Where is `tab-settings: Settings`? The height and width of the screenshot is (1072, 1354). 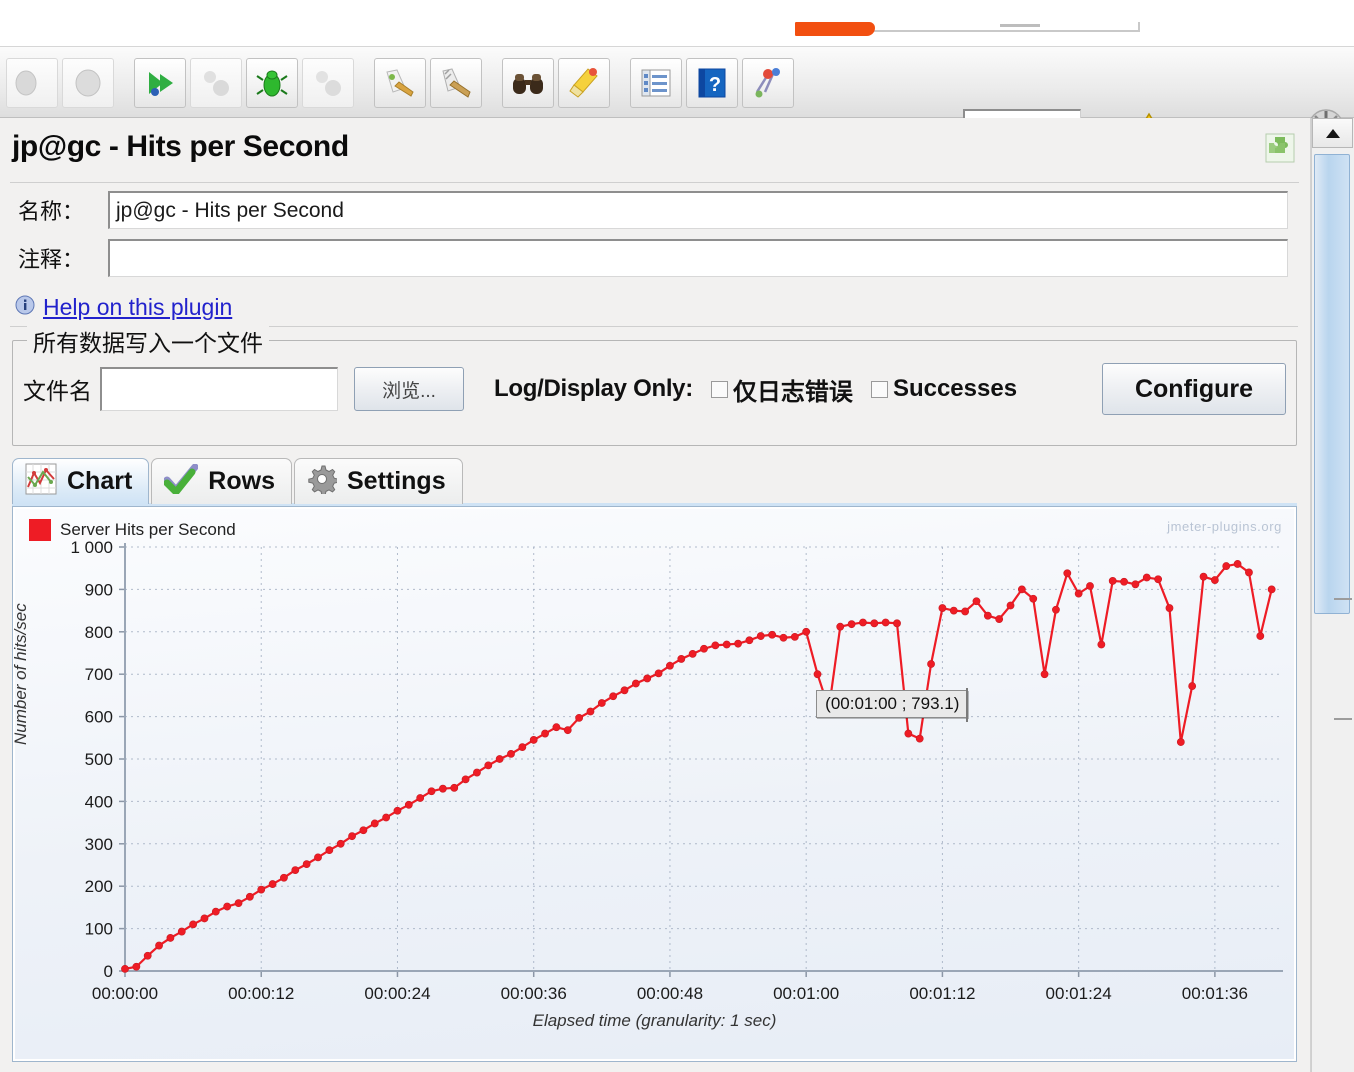
tab-settings: Settings is located at coordinates (378, 481).